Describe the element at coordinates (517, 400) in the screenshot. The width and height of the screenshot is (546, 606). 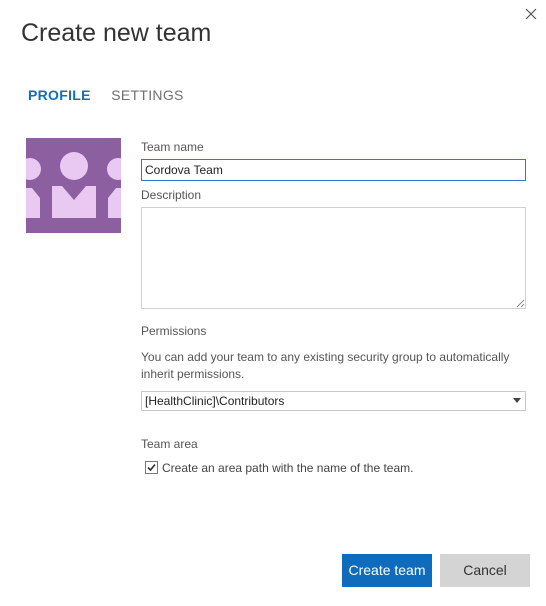
I see `chevron-down-icon` at that location.